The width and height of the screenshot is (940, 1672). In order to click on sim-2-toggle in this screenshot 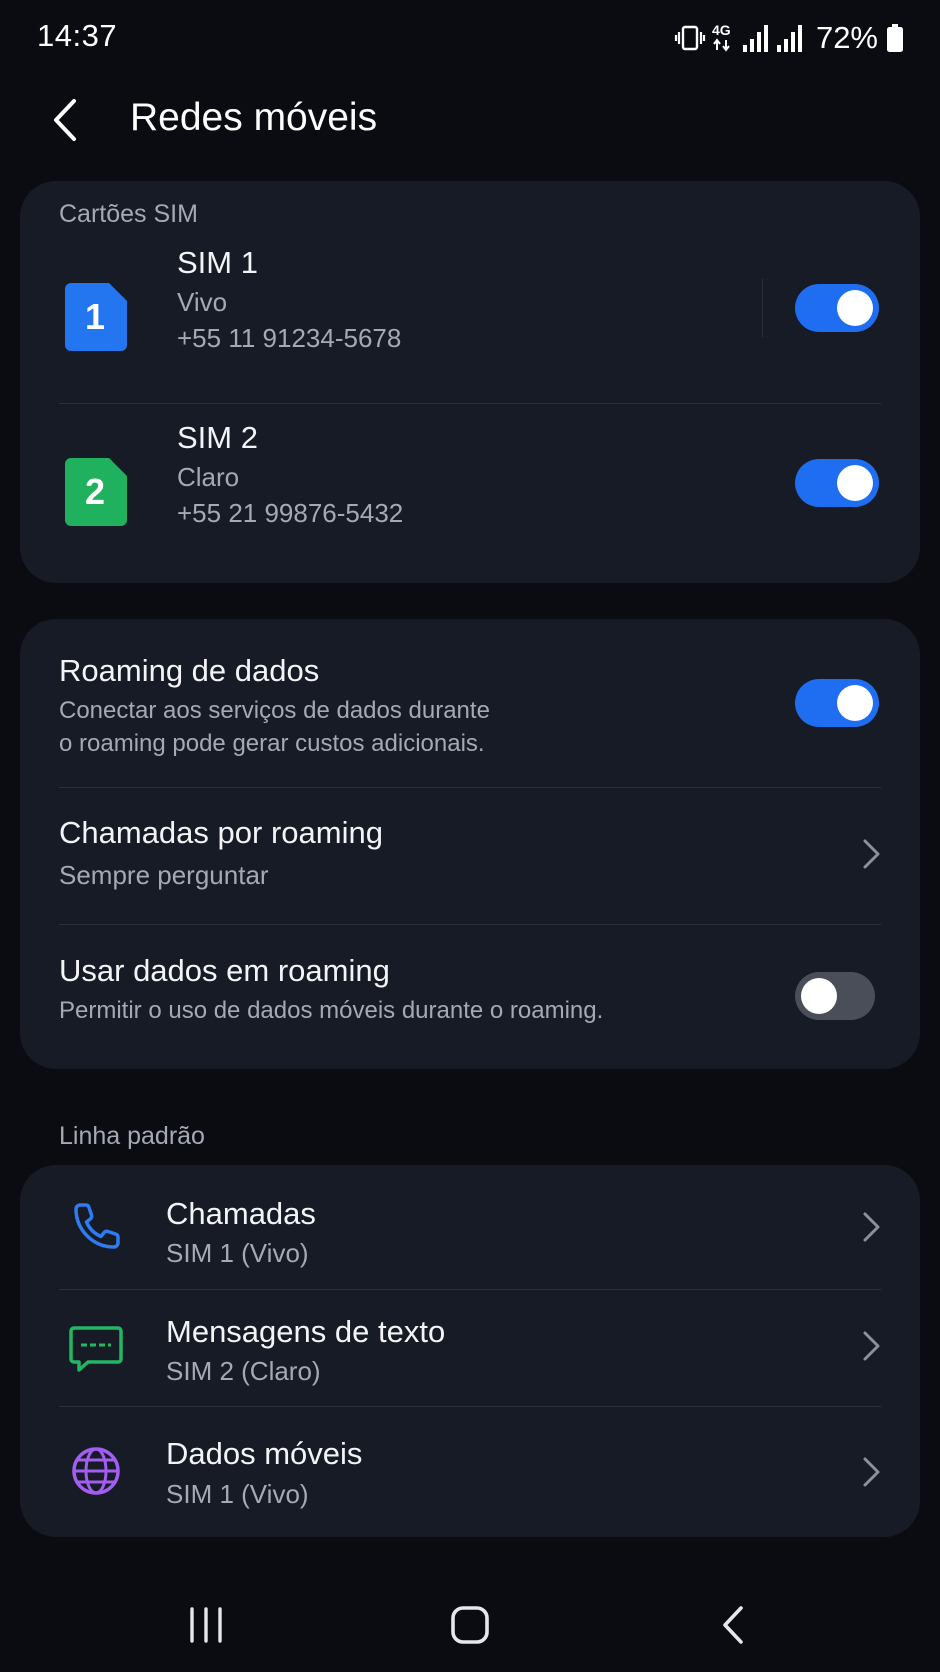, I will do `click(837, 483)`.